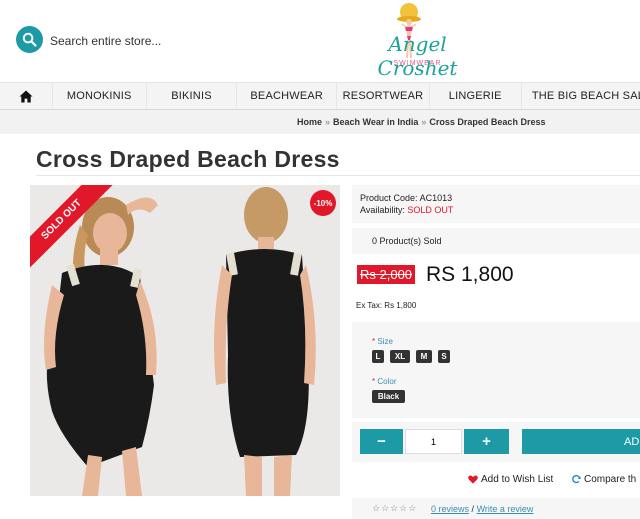 Image resolution: width=640 pixels, height=519 pixels. I want to click on size-option-xl: XL, so click(400, 356).